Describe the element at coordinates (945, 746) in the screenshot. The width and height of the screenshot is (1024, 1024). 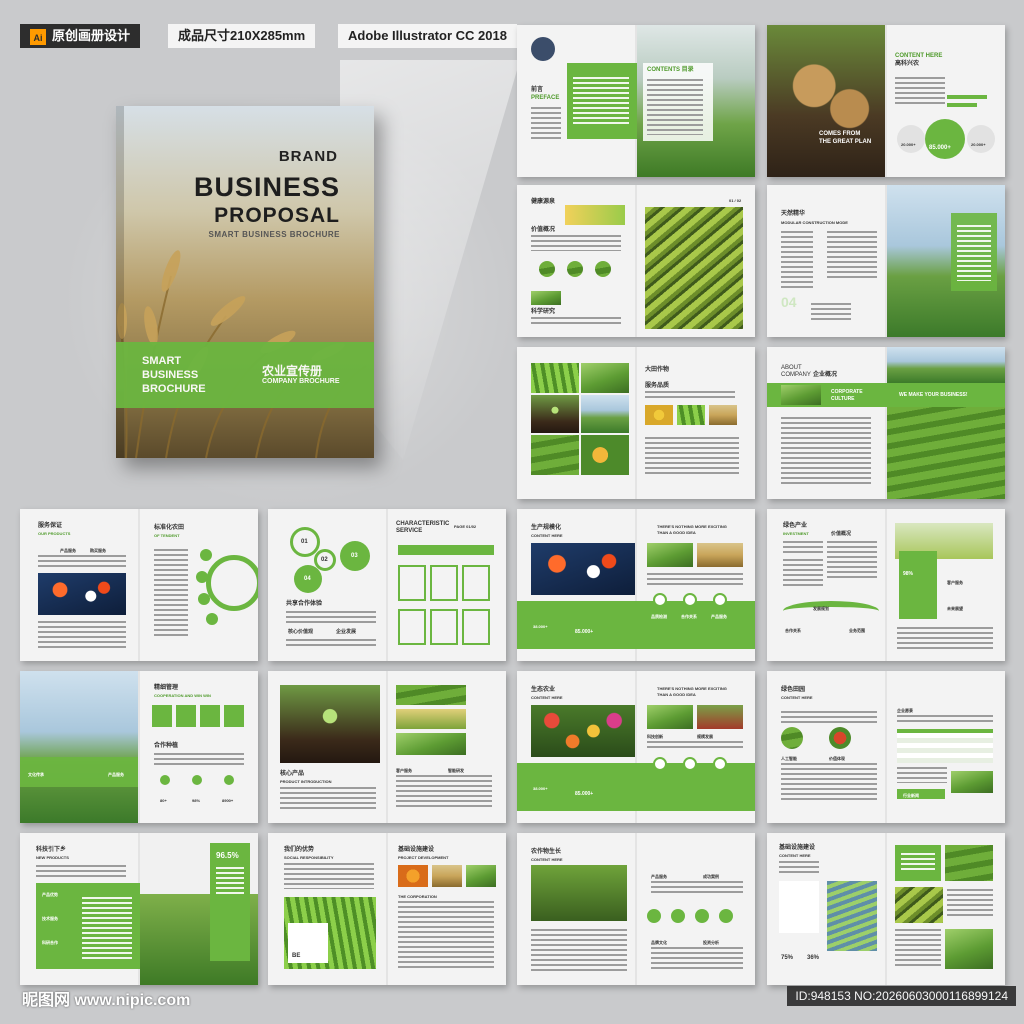
I see `spread14-table` at that location.